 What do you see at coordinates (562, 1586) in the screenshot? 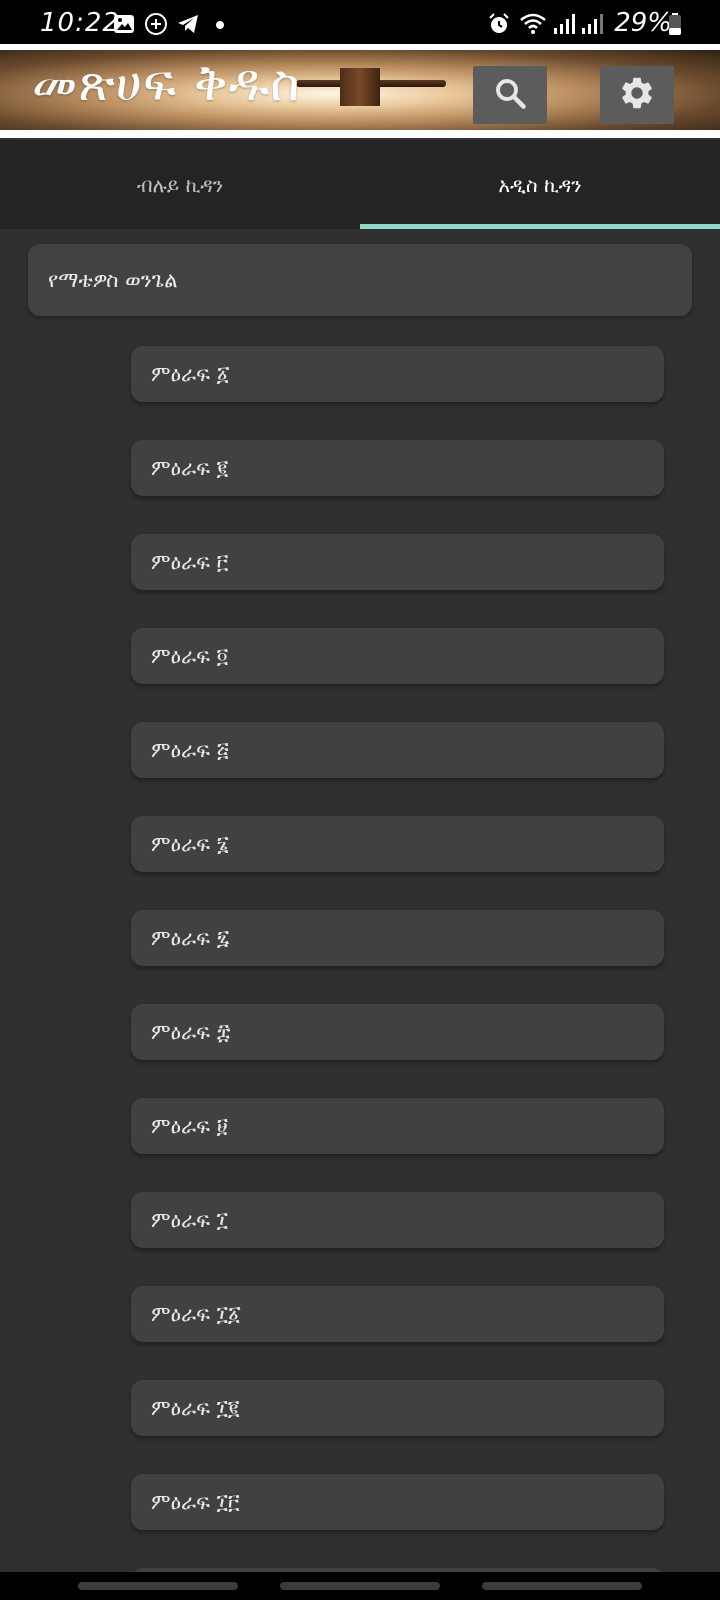
I see `nav-back-button` at bounding box center [562, 1586].